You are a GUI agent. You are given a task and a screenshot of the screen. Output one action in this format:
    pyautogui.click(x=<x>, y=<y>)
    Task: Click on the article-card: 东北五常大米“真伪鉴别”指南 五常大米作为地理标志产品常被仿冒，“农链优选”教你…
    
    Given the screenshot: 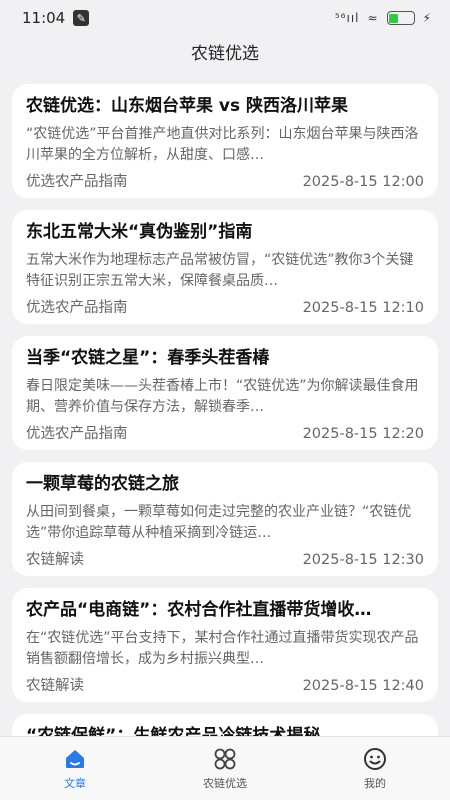 What is the action you would take?
    pyautogui.click(x=225, y=267)
    